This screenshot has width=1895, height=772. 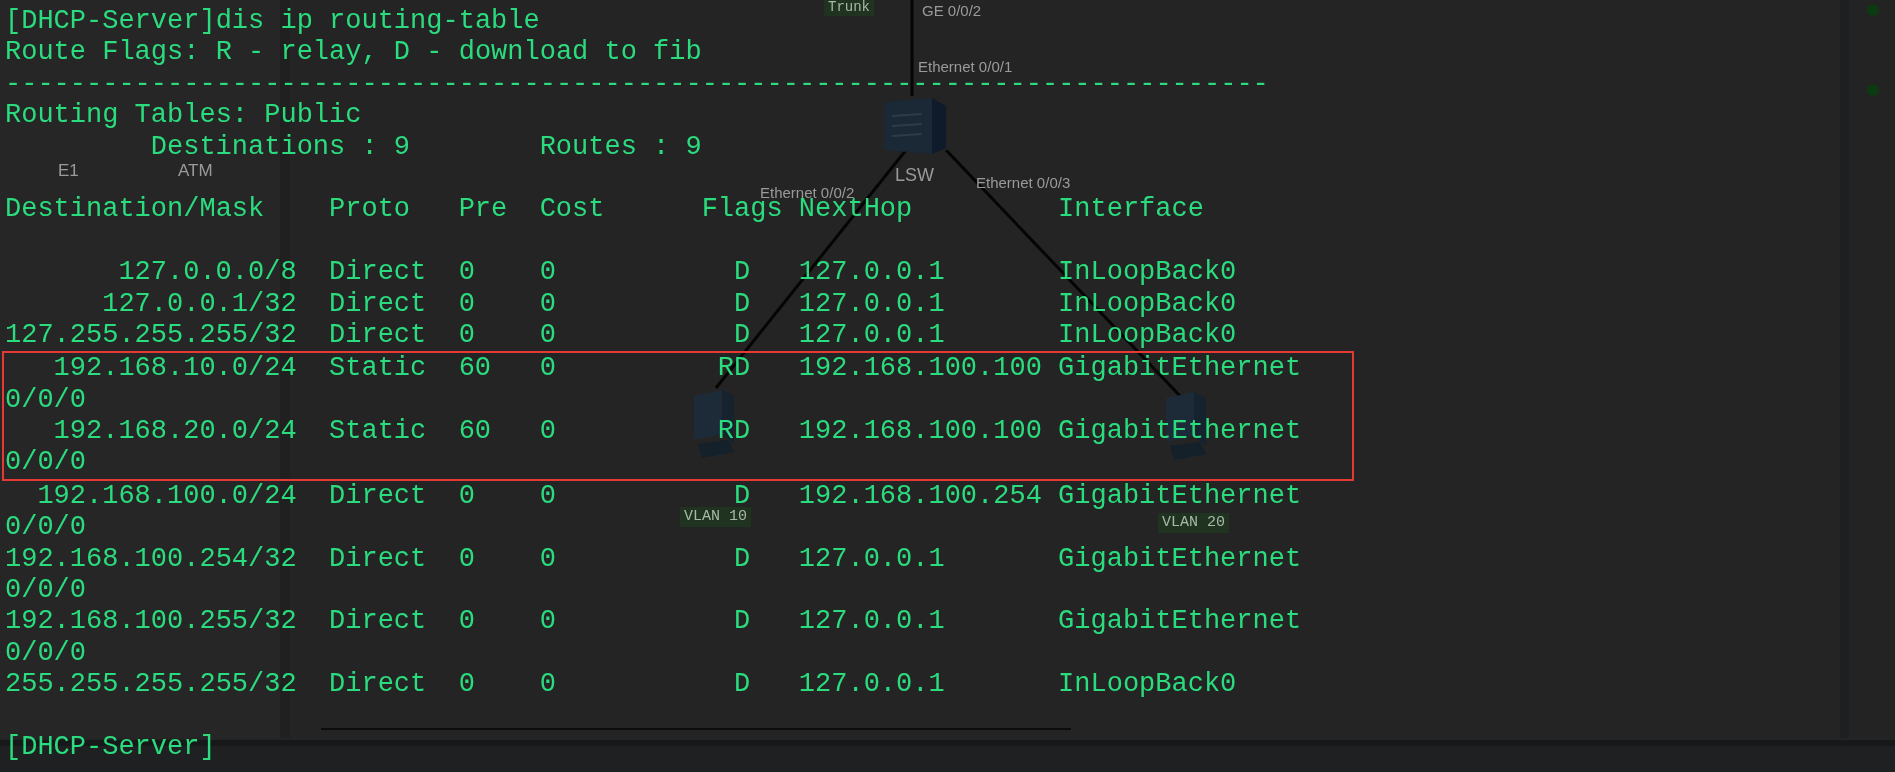 I want to click on vlan-tag: VLAN 10, so click(x=715, y=517).